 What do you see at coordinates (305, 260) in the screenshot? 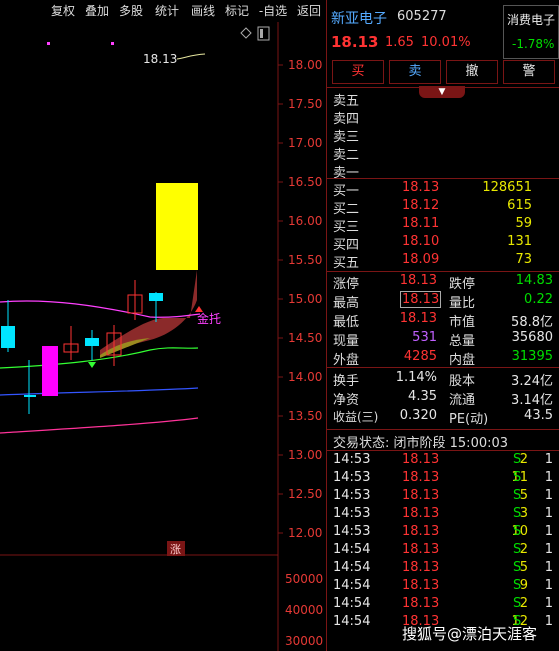
I see `price-tick: 15.50` at bounding box center [305, 260].